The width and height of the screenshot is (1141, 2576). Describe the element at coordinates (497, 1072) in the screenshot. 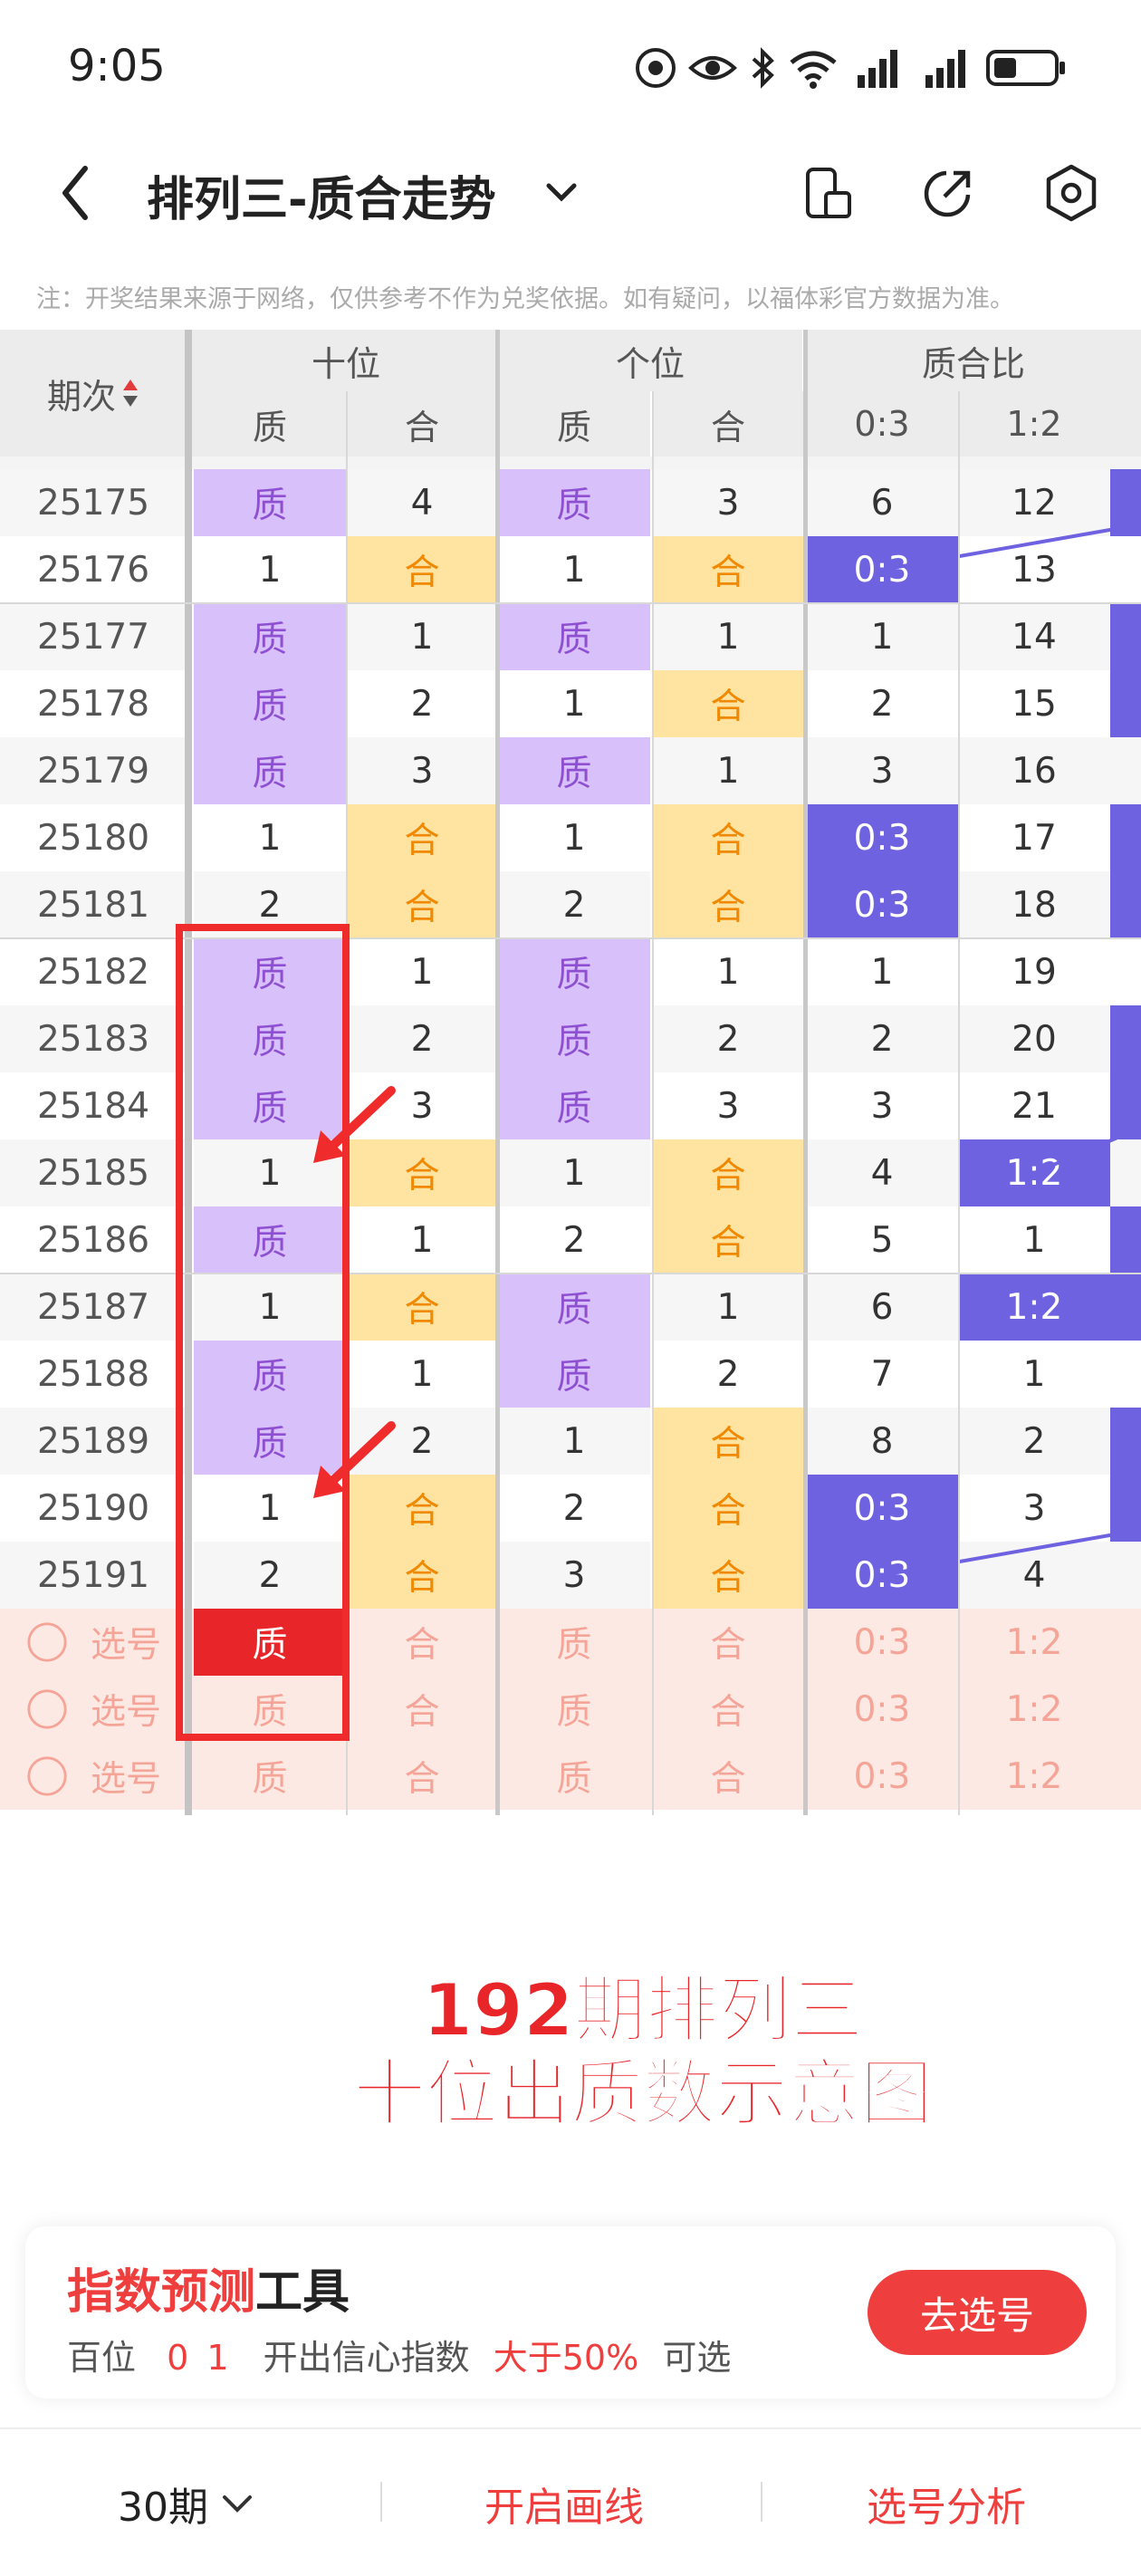

I see `column-divider` at that location.